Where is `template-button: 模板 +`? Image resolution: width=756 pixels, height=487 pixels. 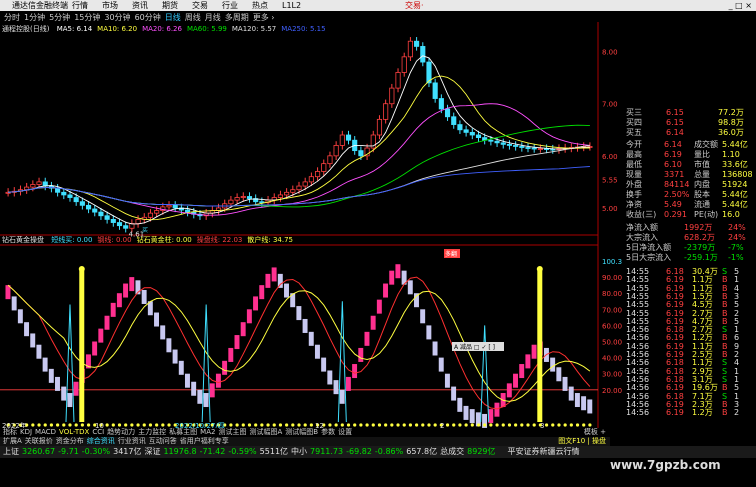
template-button: 模板 + is located at coordinates (595, 432).